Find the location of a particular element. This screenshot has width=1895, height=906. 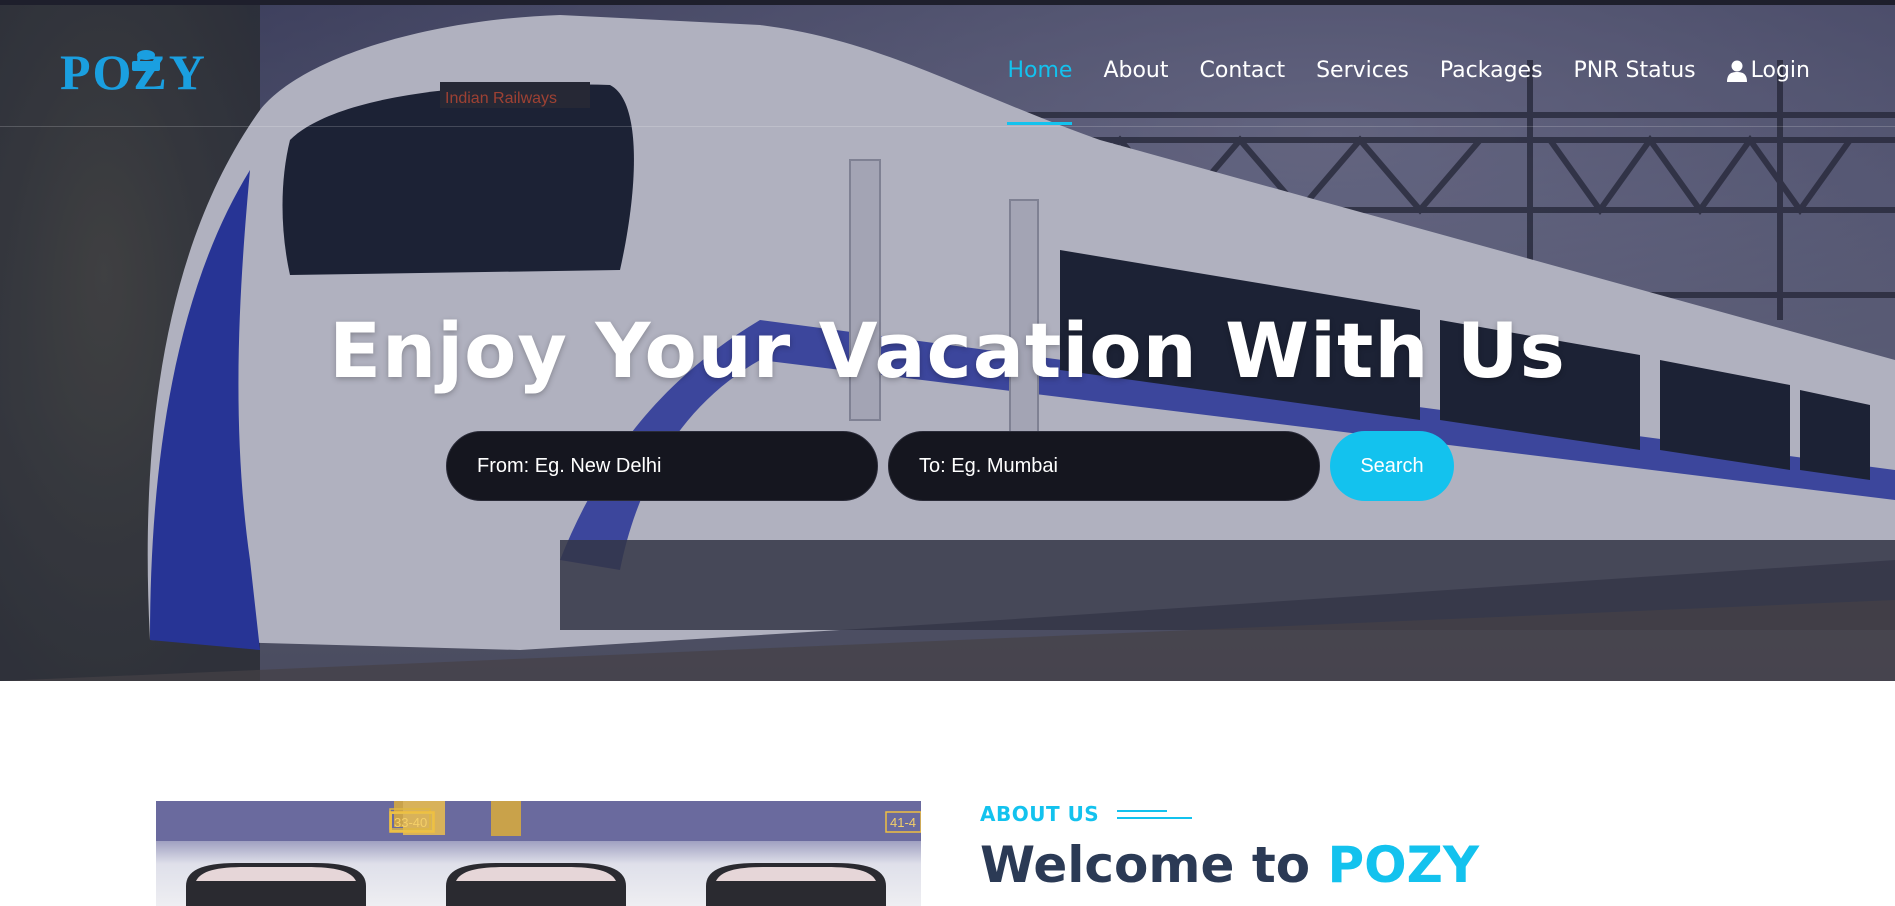

login-label: Login is located at coordinates (1780, 70).